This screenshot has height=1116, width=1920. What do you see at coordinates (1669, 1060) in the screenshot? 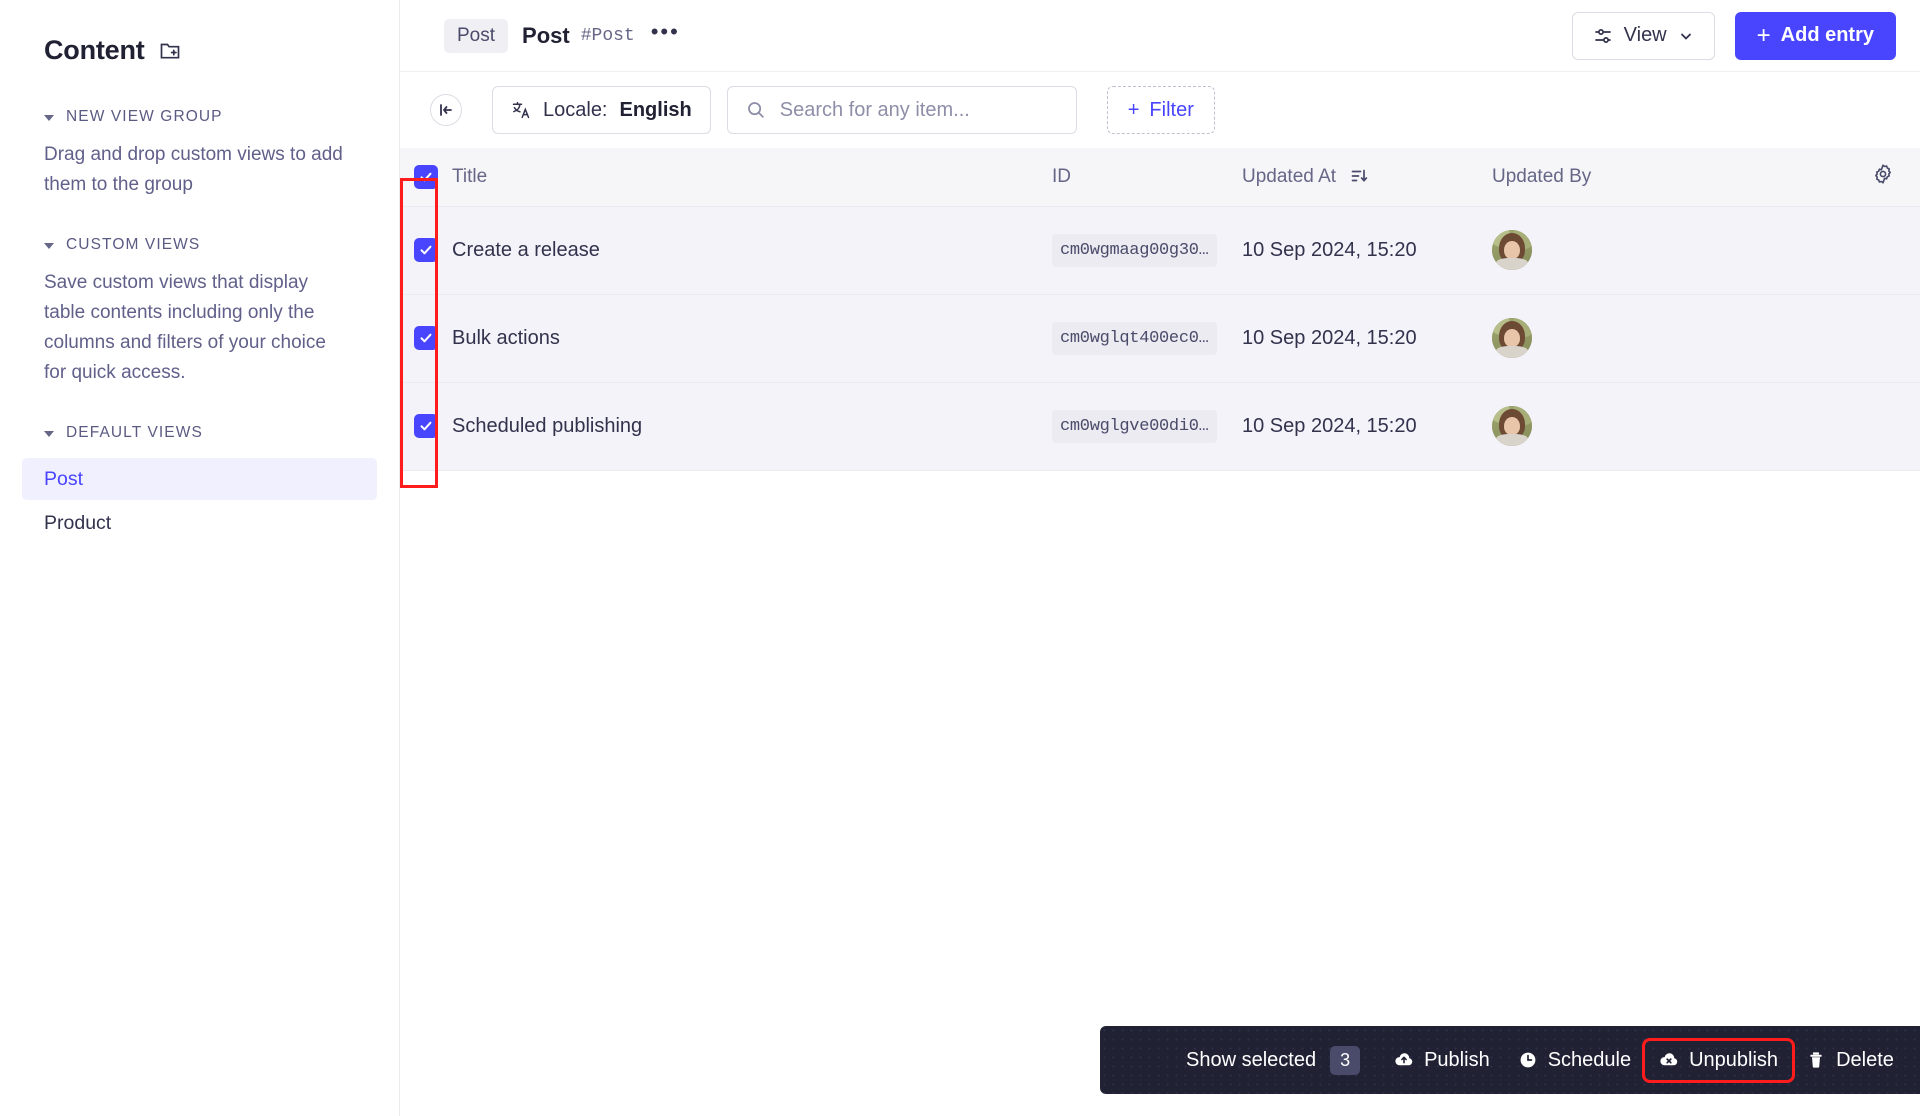
I see `cloud-cross-icon` at bounding box center [1669, 1060].